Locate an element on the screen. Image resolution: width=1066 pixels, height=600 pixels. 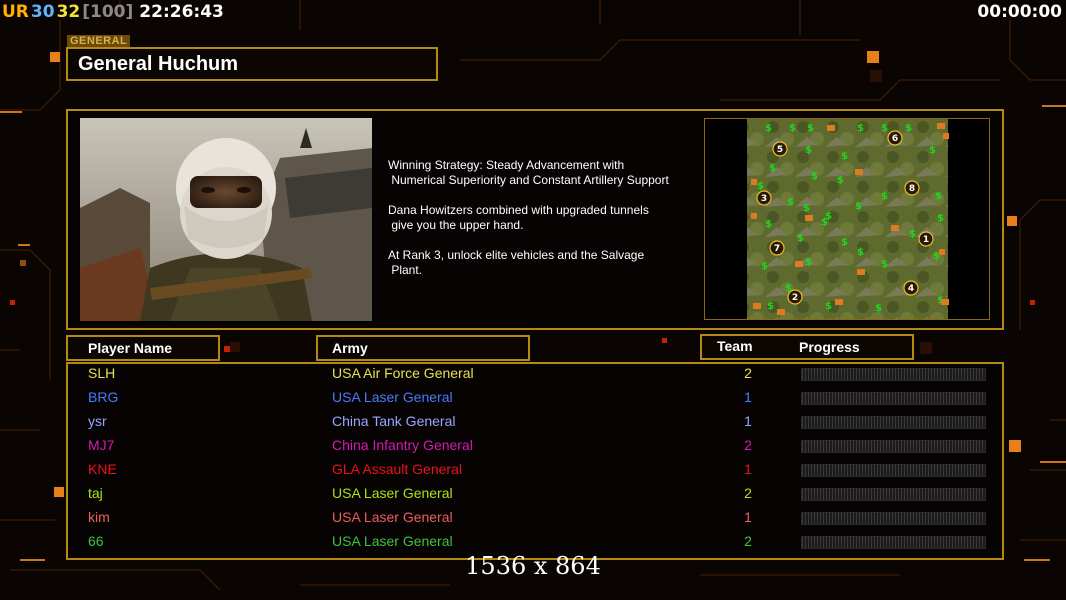
elapsed-timer: 00:00:00 is located at coordinates (1019, 12).